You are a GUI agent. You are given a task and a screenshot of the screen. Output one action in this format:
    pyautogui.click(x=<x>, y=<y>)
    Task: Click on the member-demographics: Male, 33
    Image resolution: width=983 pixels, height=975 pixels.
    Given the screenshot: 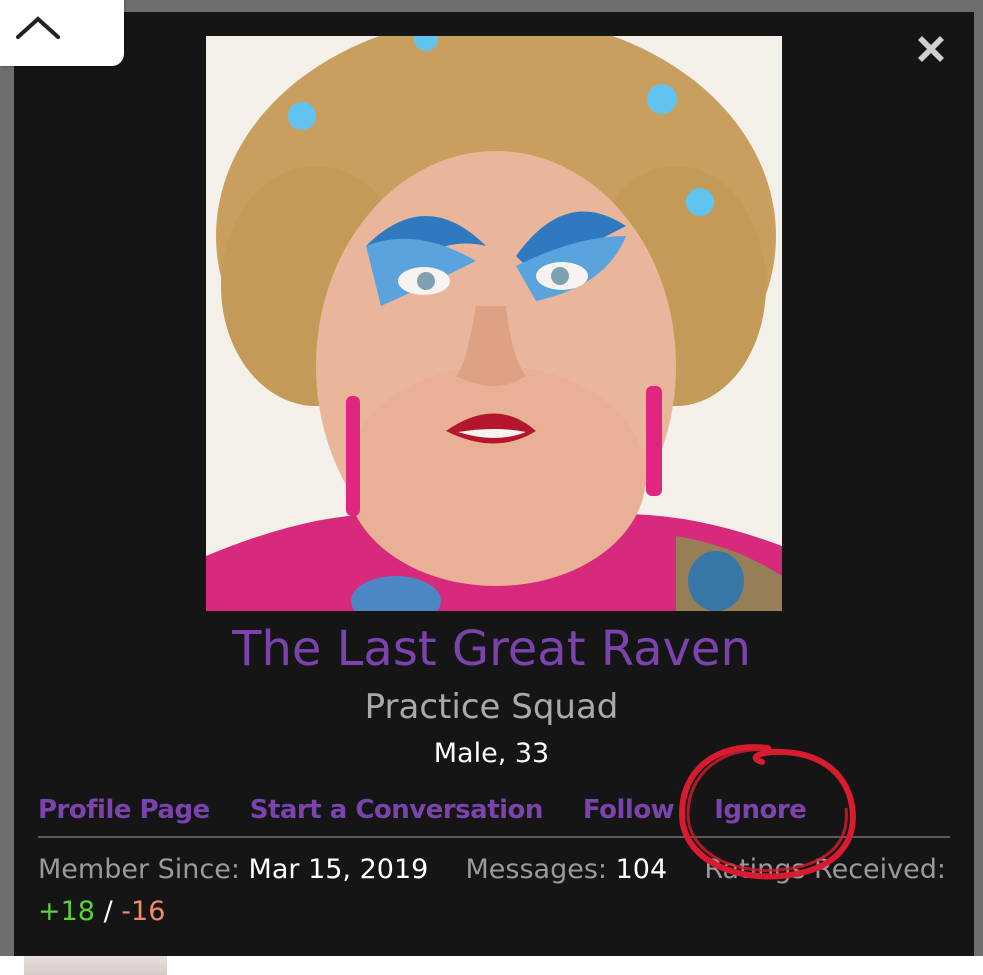 What is the action you would take?
    pyautogui.click(x=491, y=753)
    